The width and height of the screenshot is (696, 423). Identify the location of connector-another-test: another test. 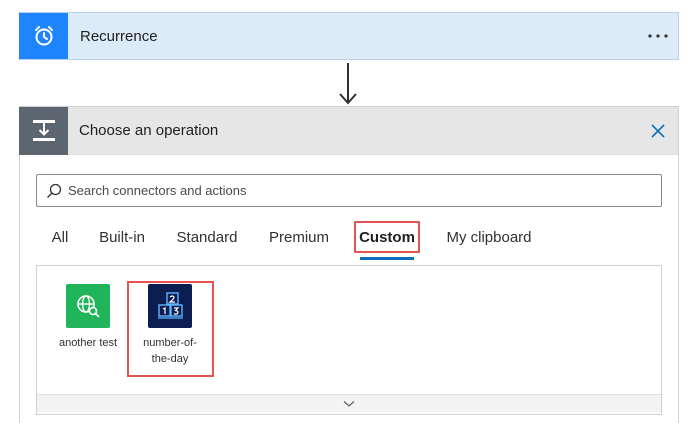
(88, 317).